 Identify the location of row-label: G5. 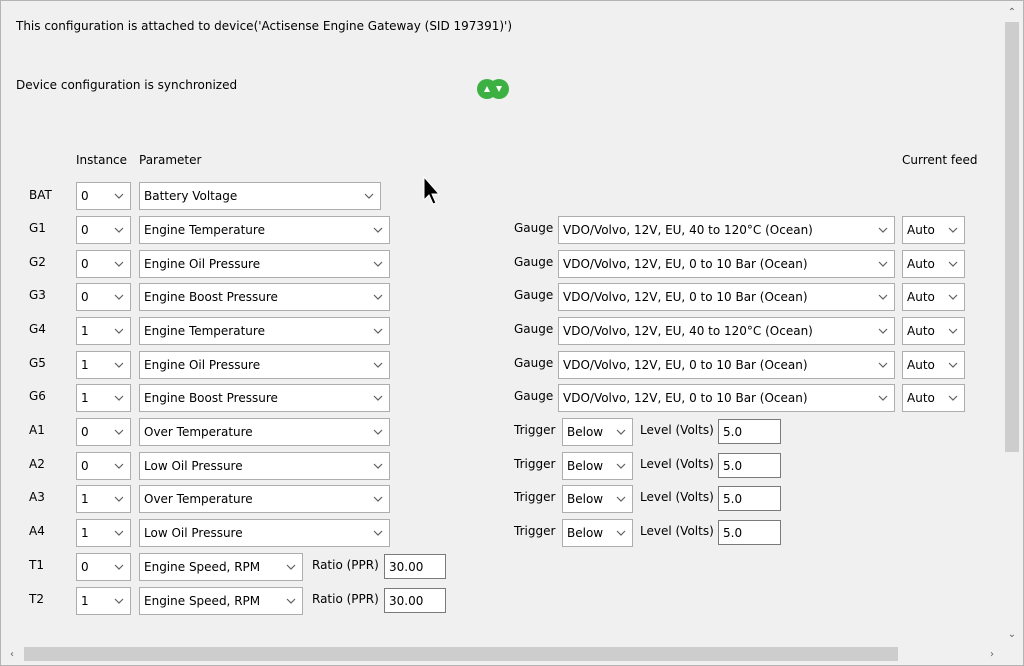
(37, 363).